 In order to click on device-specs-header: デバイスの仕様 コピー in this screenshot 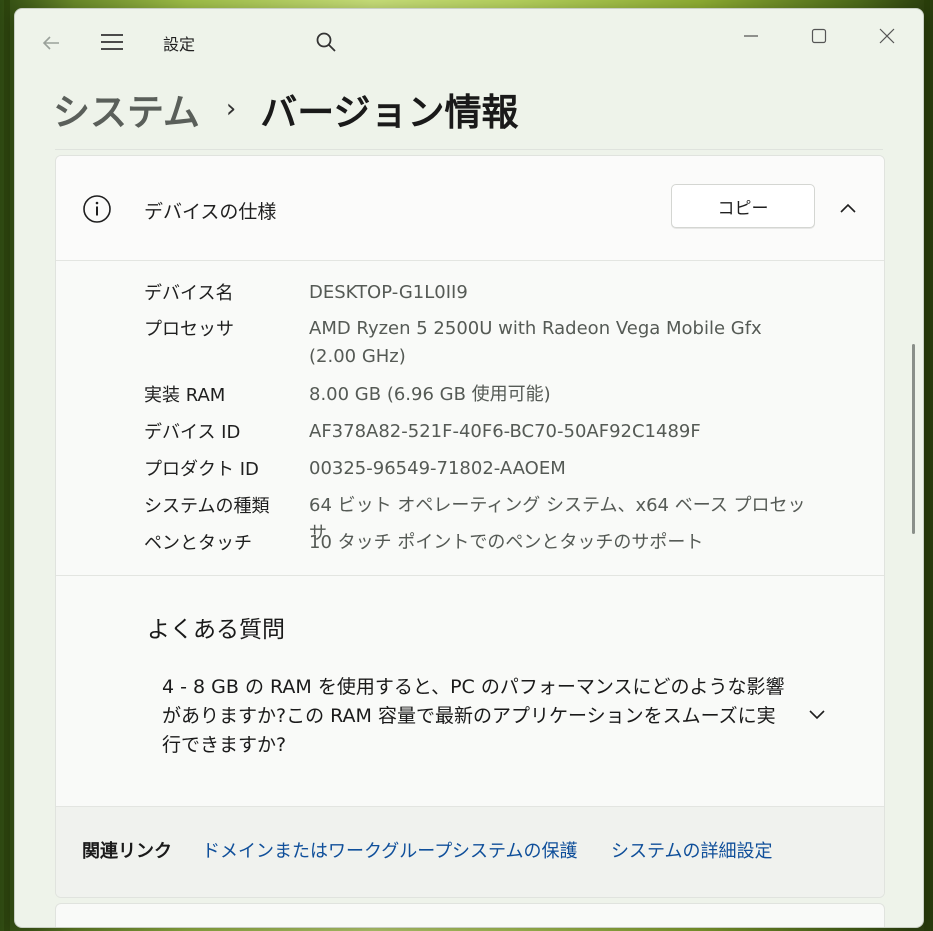, I will do `click(470, 208)`.